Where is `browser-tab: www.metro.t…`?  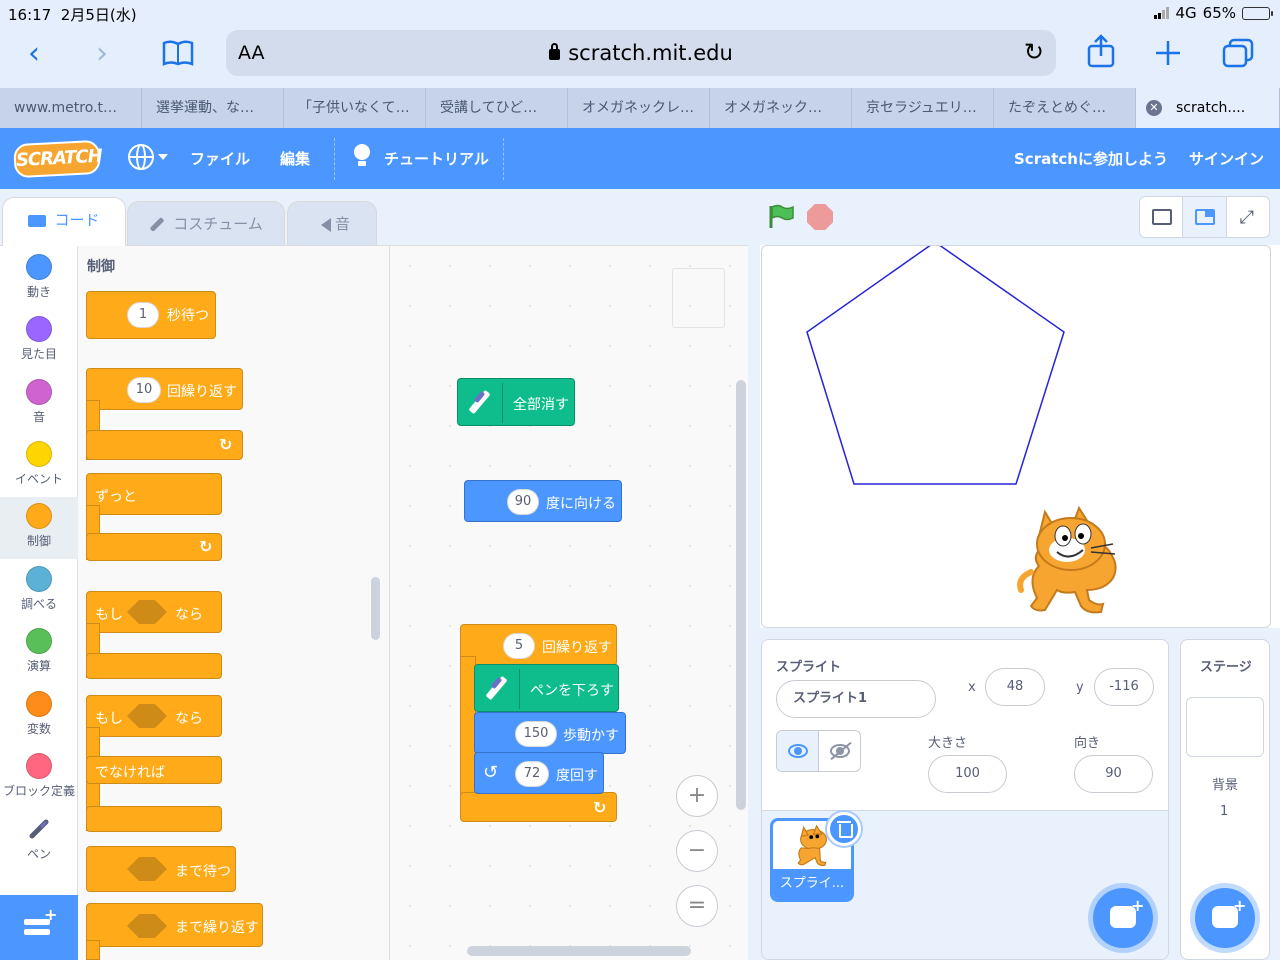 browser-tab: www.metro.t… is located at coordinates (71, 108).